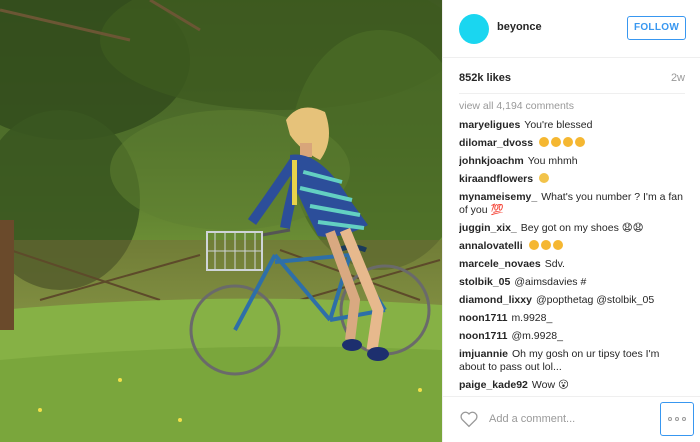 The image size is (700, 442). I want to click on add-comment-input, so click(564, 419).